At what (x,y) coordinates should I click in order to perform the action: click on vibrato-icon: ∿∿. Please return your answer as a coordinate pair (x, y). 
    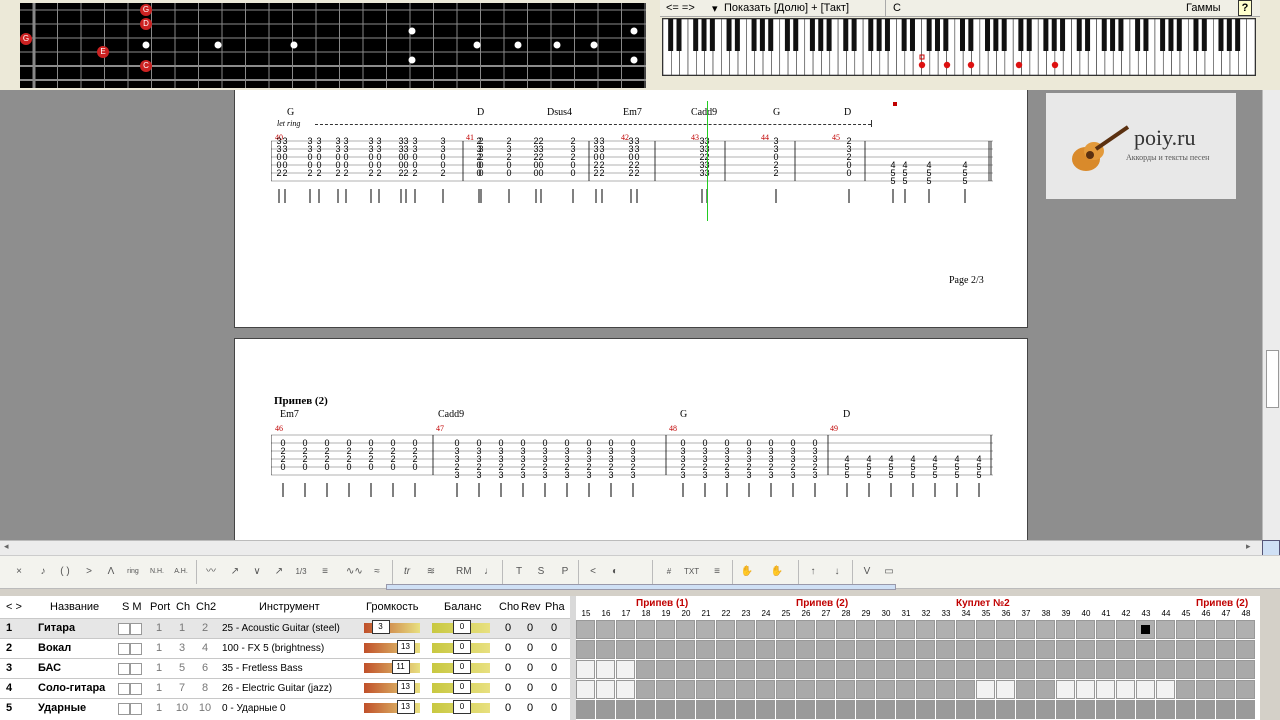
    Looking at the image, I should click on (354, 572).